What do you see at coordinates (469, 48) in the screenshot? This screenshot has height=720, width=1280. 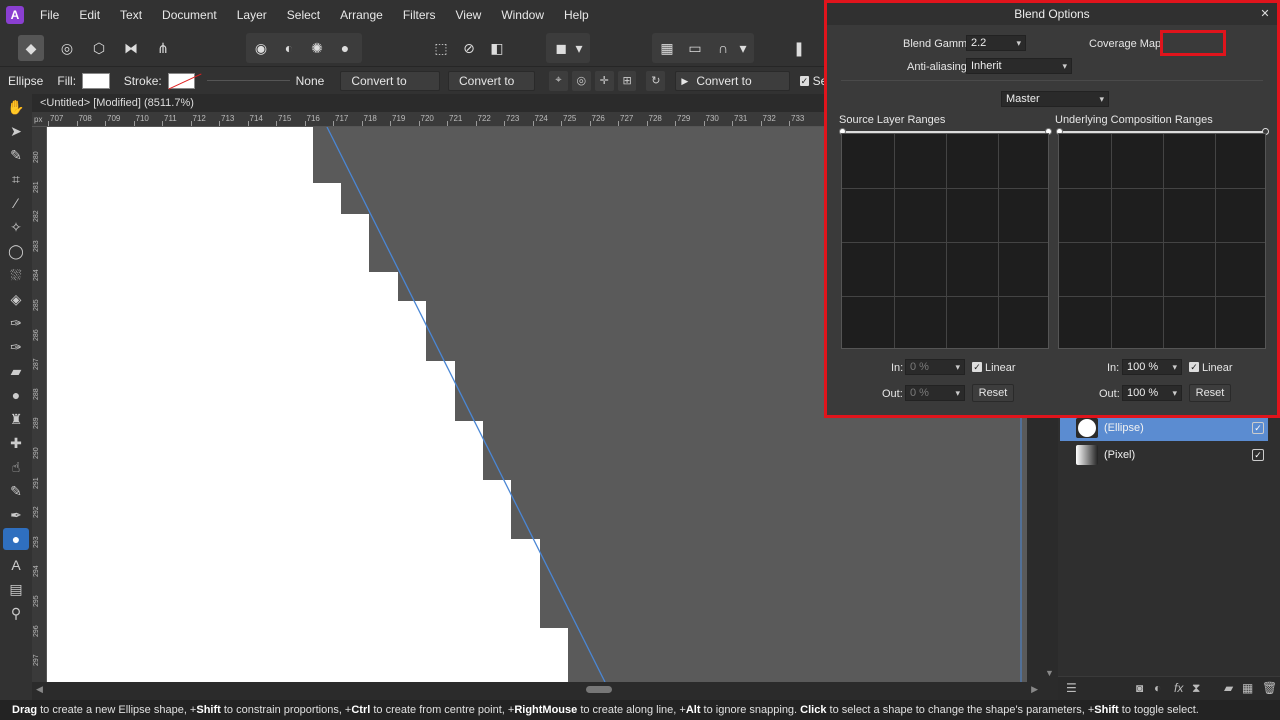 I see `no-selection-icon: ⊘` at bounding box center [469, 48].